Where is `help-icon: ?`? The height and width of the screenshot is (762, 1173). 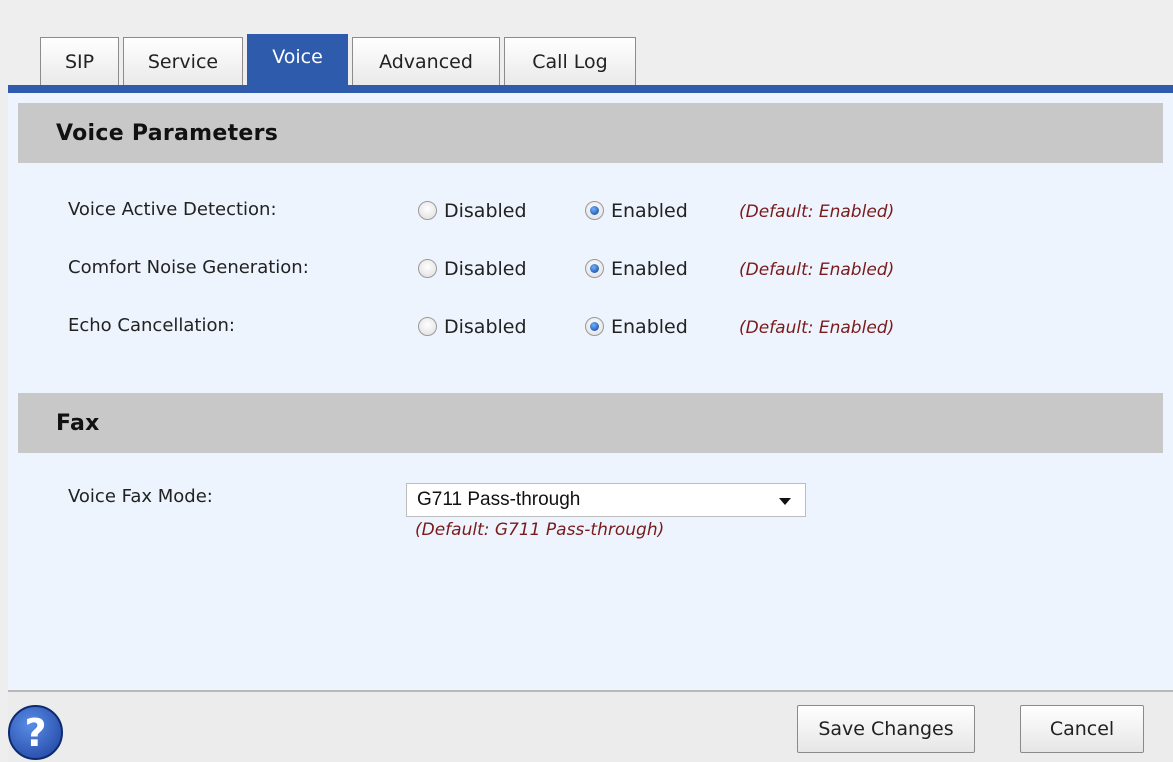
help-icon: ? is located at coordinates (35, 732).